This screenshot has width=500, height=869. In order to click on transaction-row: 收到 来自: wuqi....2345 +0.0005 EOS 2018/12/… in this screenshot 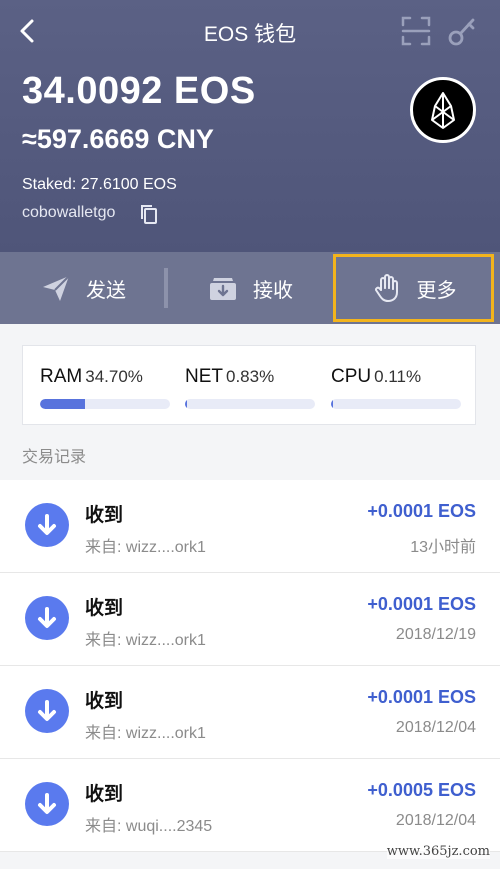, I will do `click(250, 805)`.